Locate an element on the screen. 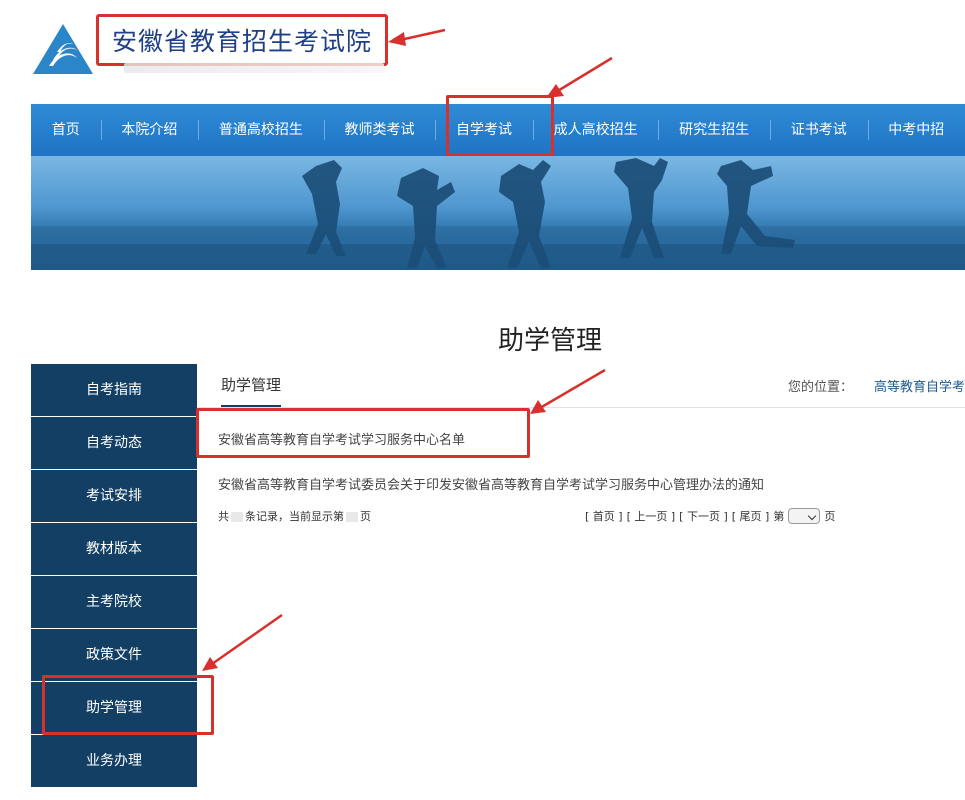  breadcrumb-label: 您的位置： is located at coordinates (820, 387).